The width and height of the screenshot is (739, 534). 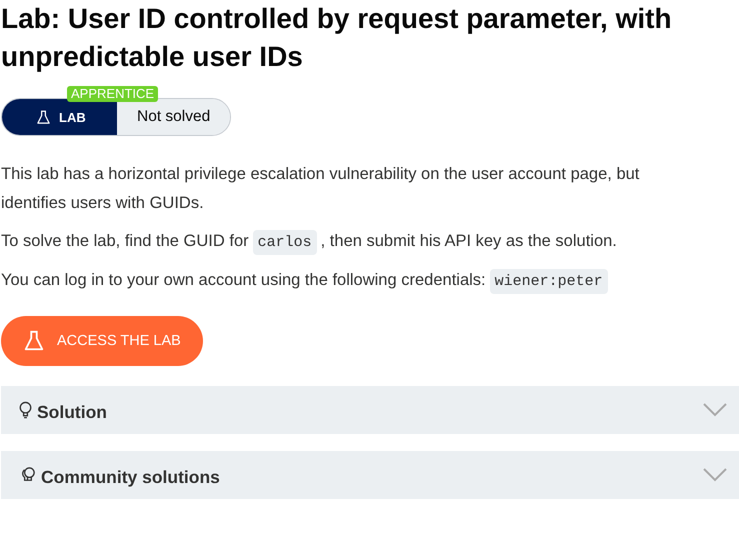 I want to click on level-tag: APPRENTICE, so click(x=112, y=94).